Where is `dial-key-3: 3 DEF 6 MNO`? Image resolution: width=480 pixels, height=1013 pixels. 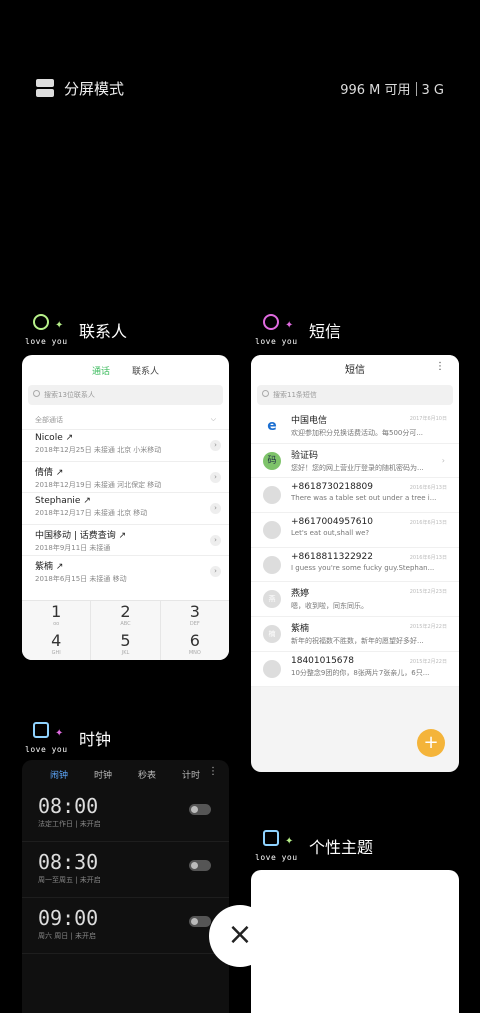
dial-key-3: 3 DEF 6 MNO is located at coordinates (195, 630).